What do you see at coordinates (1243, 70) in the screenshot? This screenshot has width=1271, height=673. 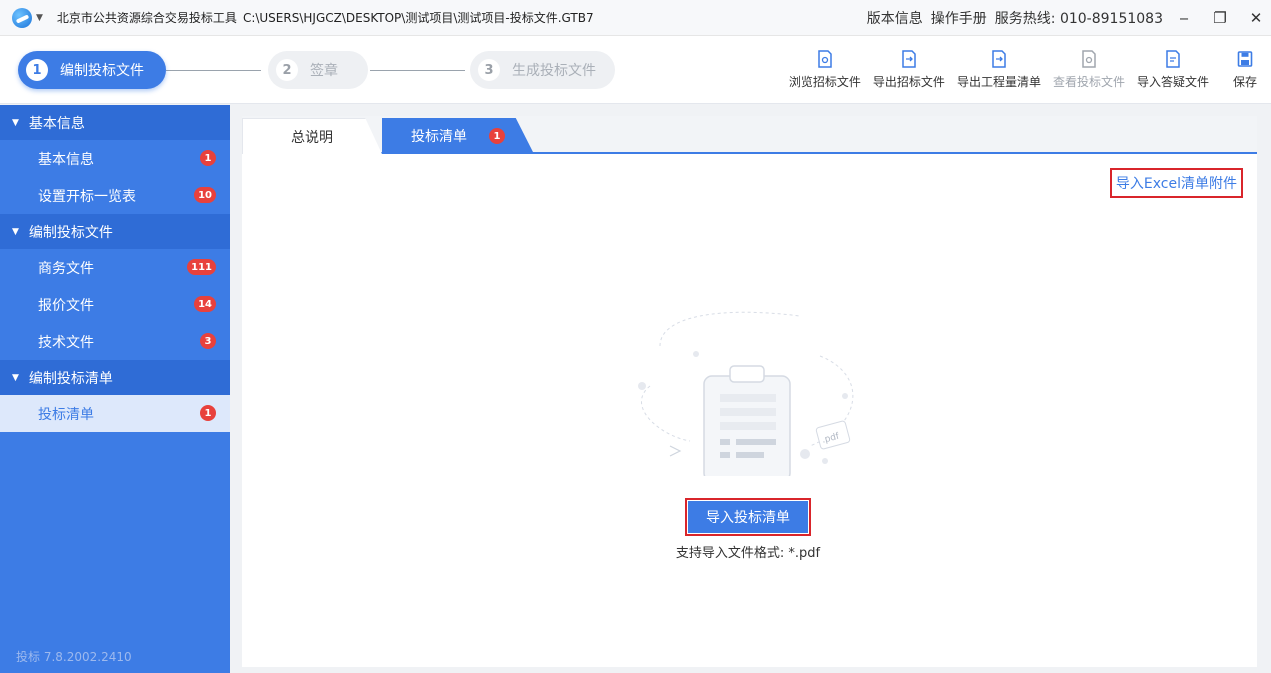 I see `save-button: 保存` at bounding box center [1243, 70].